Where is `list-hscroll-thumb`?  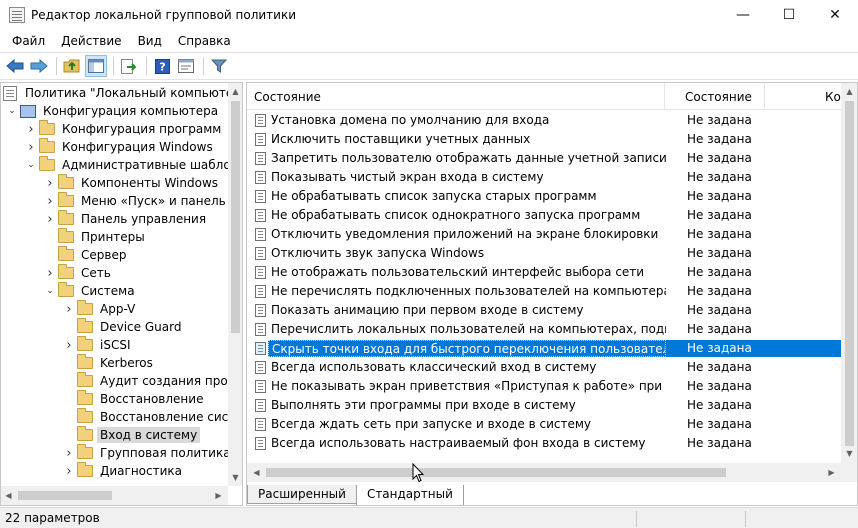
list-hscroll-thumb is located at coordinates (496, 472).